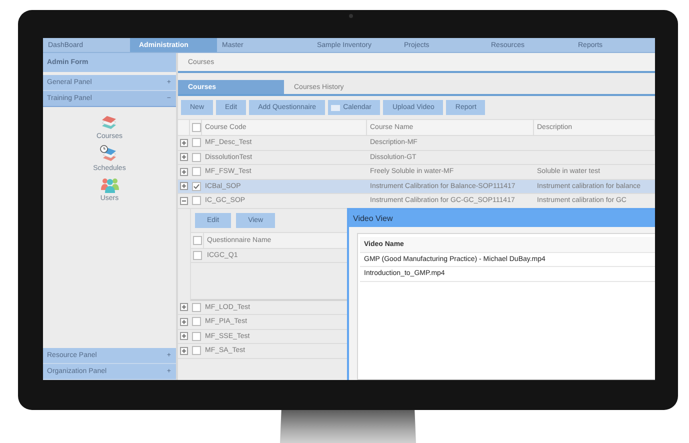 The width and height of the screenshot is (689, 443). Describe the element at coordinates (110, 185) in the screenshot. I see `users-icon` at that location.